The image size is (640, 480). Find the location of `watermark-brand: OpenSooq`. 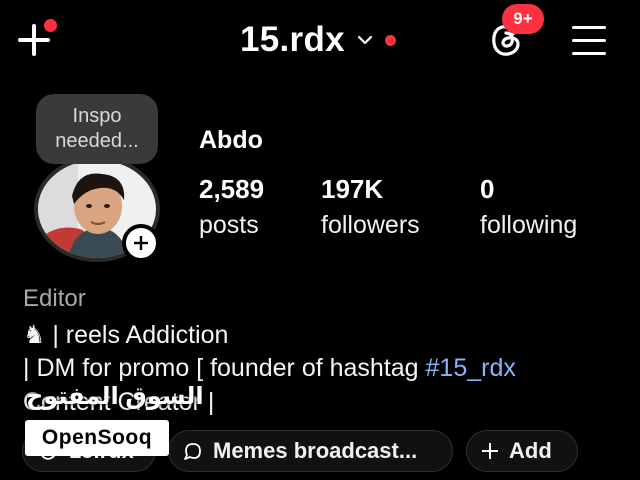

watermark-brand: OpenSooq is located at coordinates (97, 437).